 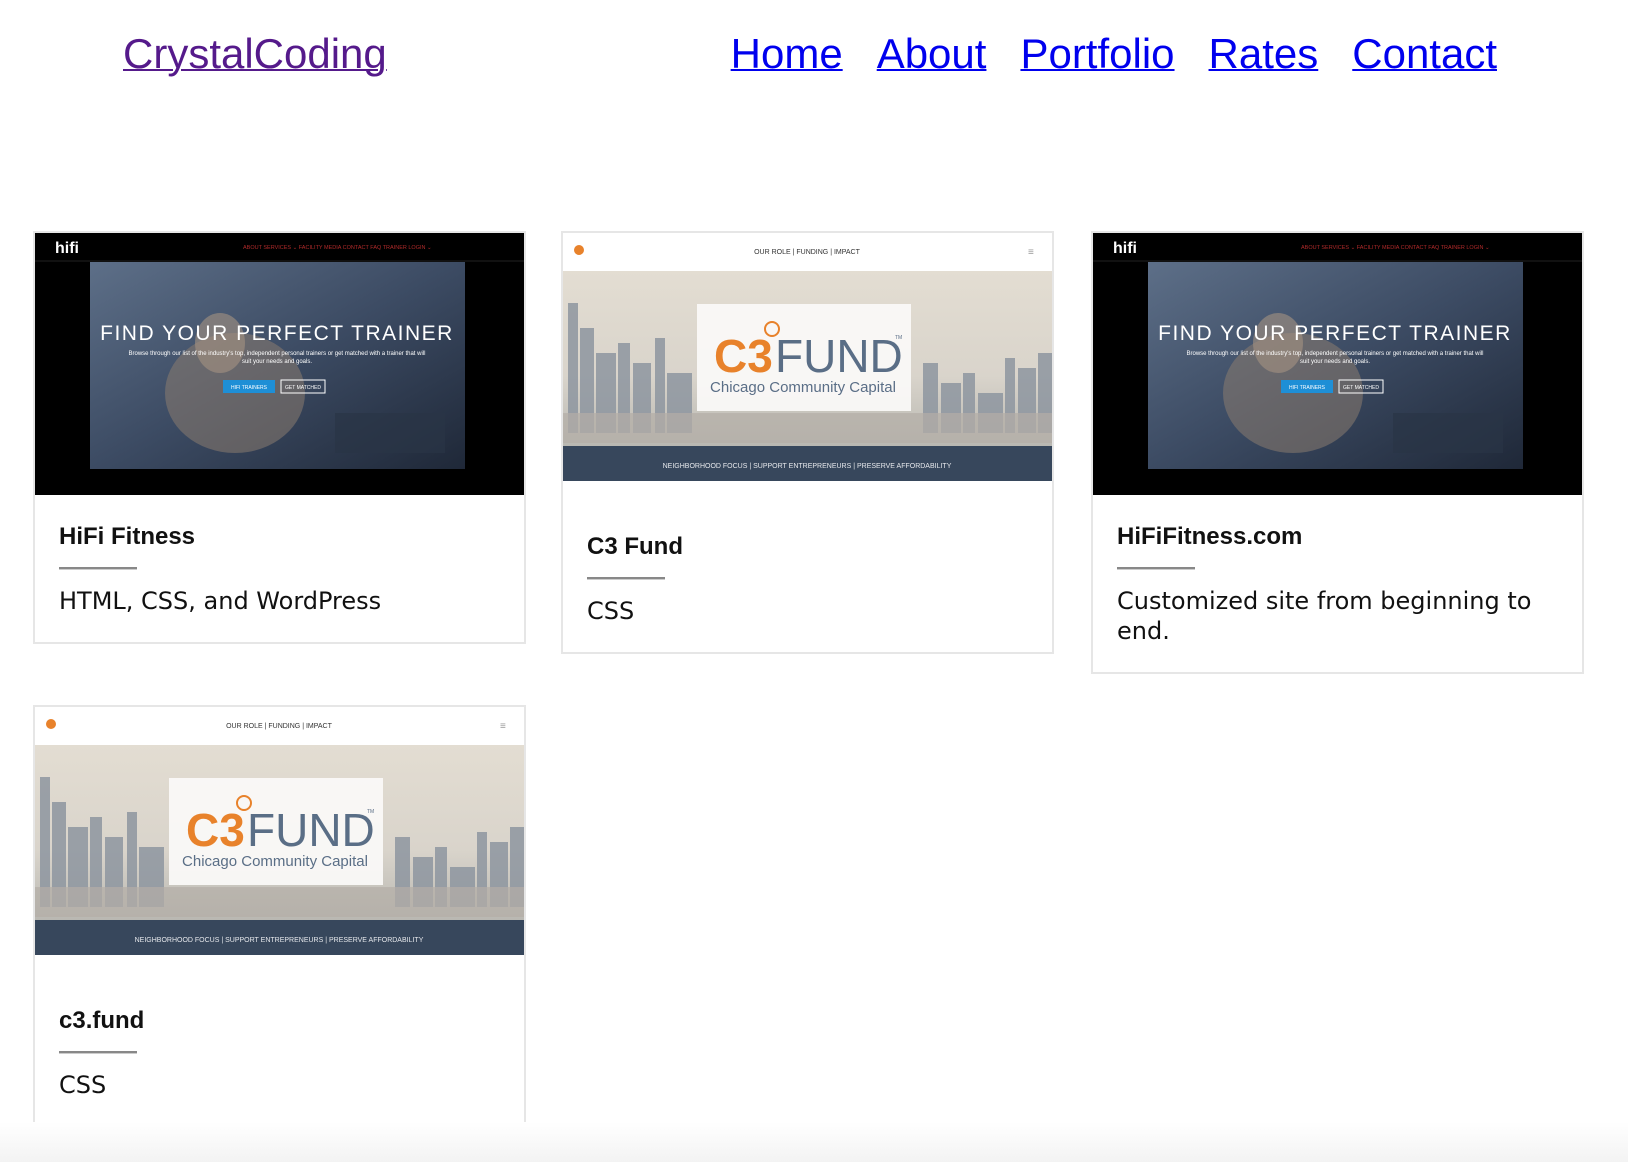 I want to click on nav-rates-link: Rates, so click(x=1264, y=54).